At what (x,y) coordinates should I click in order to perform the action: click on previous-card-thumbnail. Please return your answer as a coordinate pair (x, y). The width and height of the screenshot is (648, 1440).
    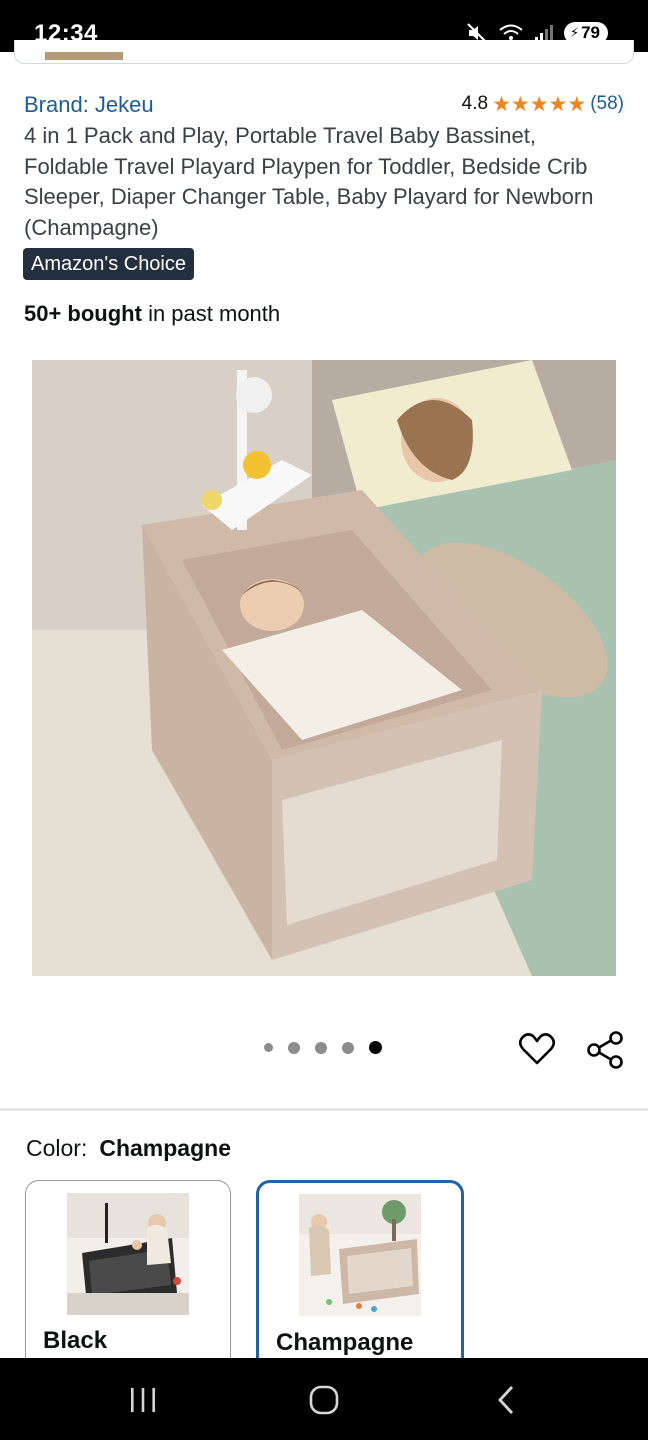
    Looking at the image, I should click on (84, 56).